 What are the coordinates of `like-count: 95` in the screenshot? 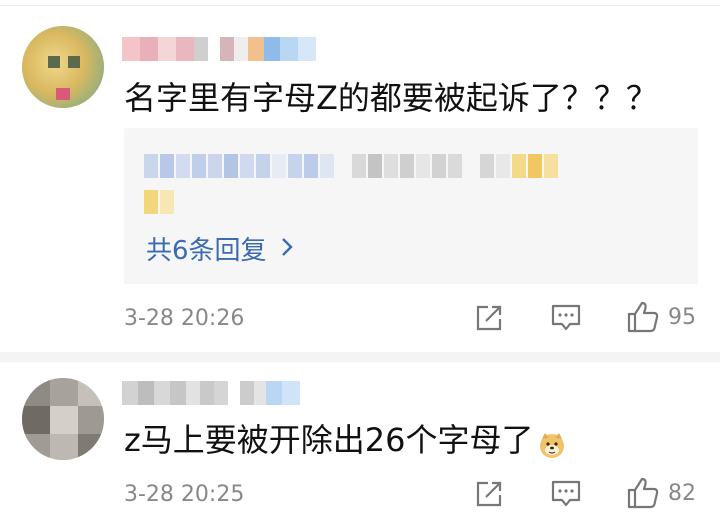 It's located at (682, 317).